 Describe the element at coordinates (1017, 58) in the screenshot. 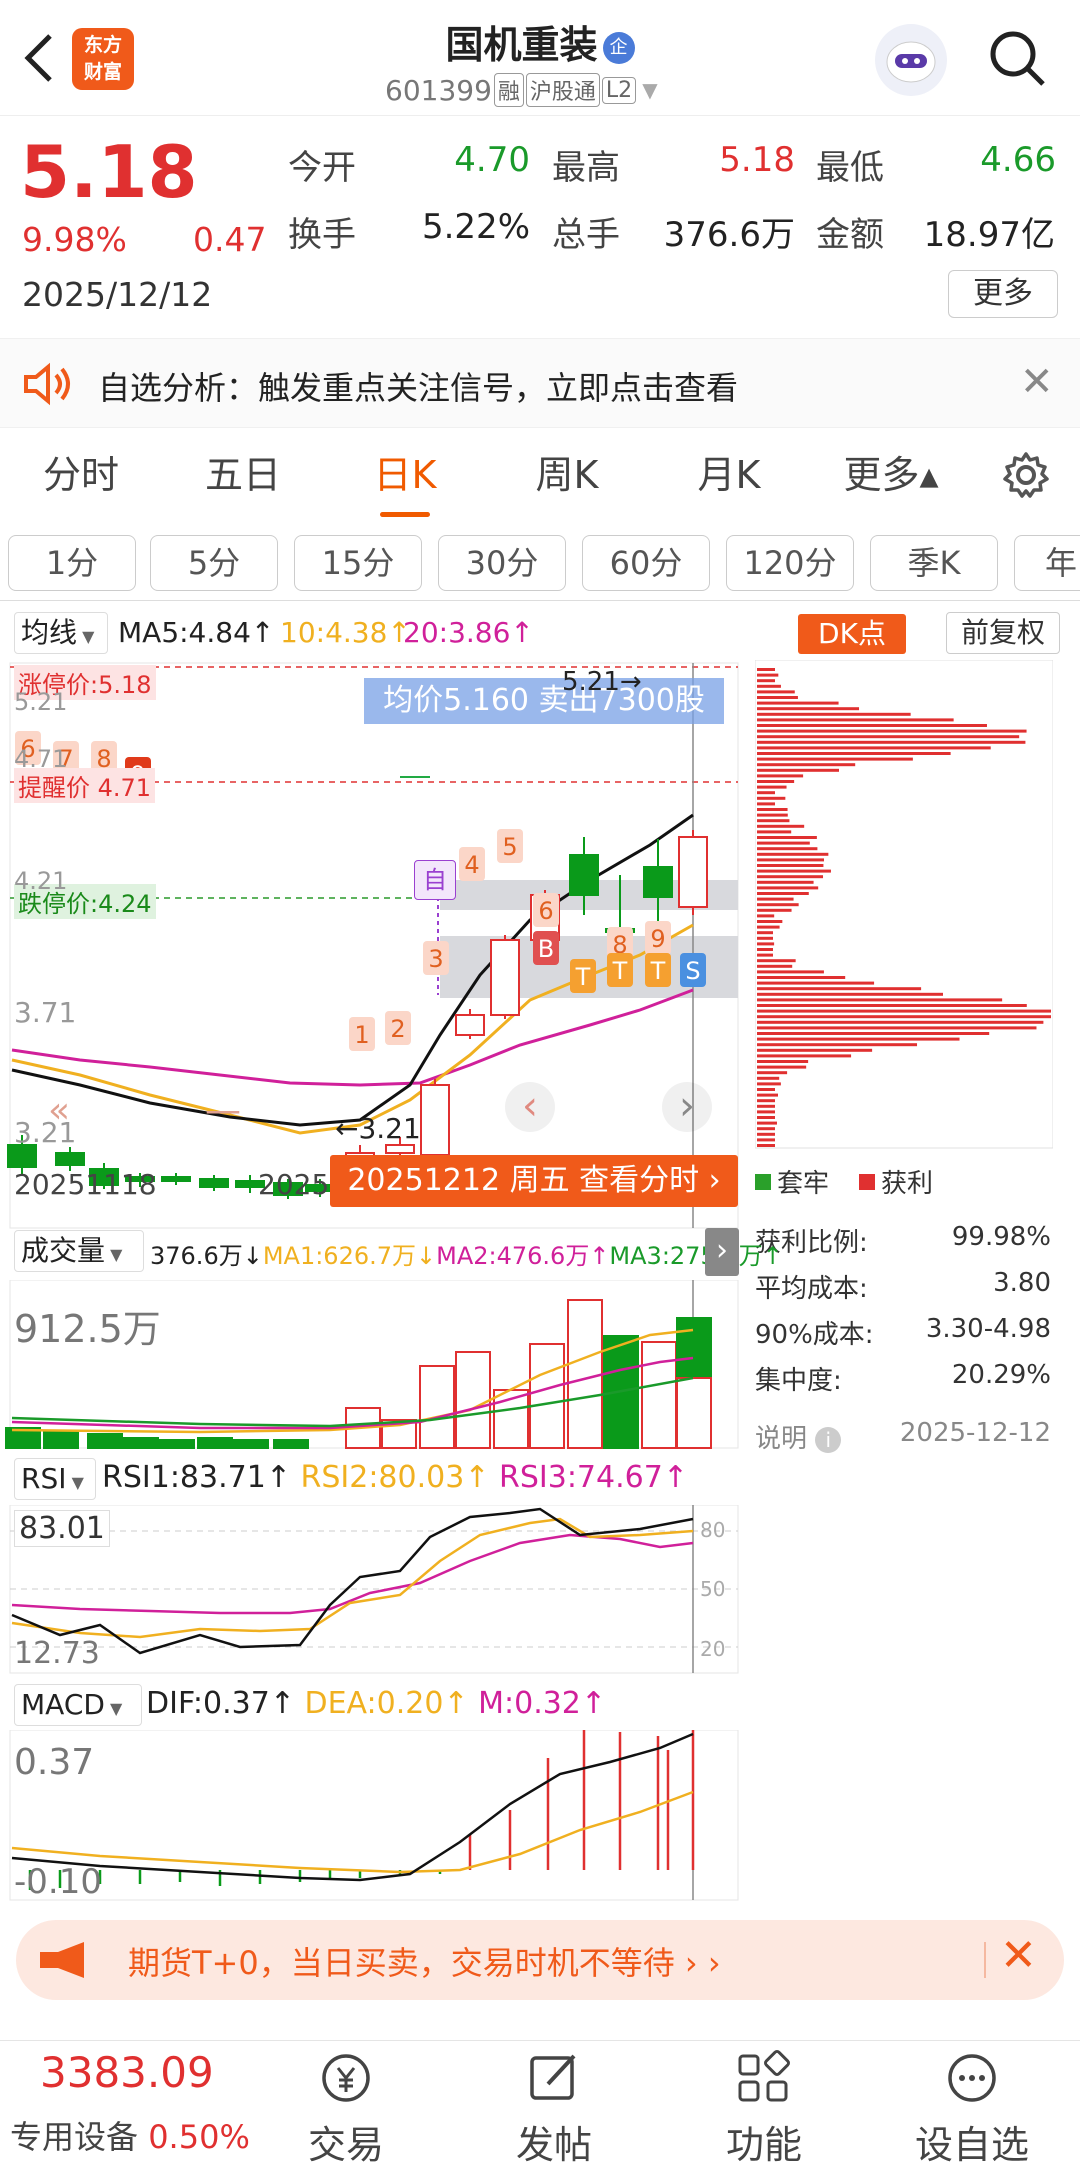

I see `search-icon` at that location.